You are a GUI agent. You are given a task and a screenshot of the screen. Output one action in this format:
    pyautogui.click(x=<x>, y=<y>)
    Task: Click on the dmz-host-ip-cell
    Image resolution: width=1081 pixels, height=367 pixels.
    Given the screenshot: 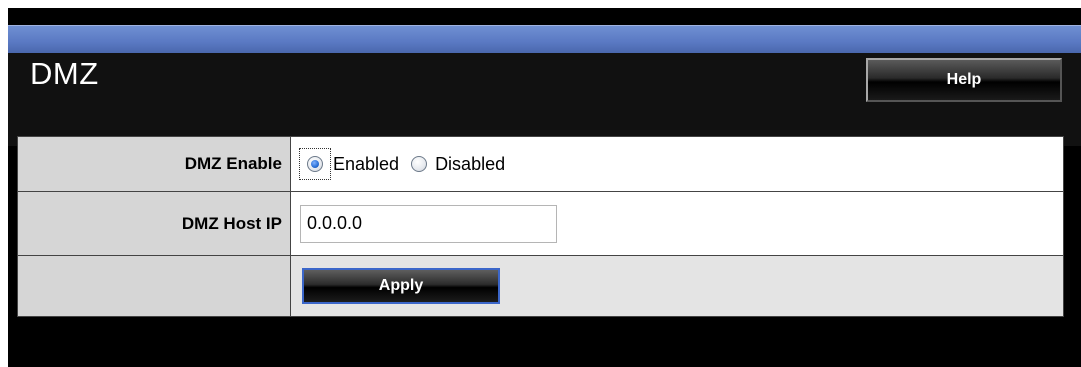 What is the action you would take?
    pyautogui.click(x=677, y=223)
    